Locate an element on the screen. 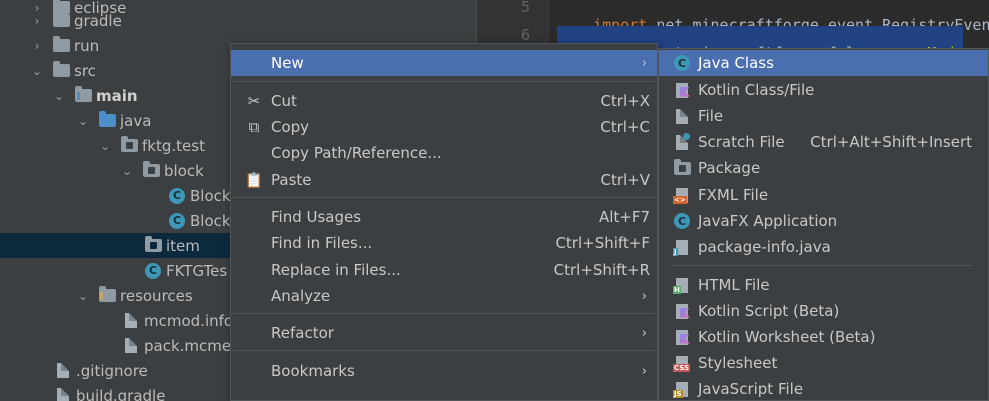 The height and width of the screenshot is (401, 989). css-tag: CSS is located at coordinates (682, 367).